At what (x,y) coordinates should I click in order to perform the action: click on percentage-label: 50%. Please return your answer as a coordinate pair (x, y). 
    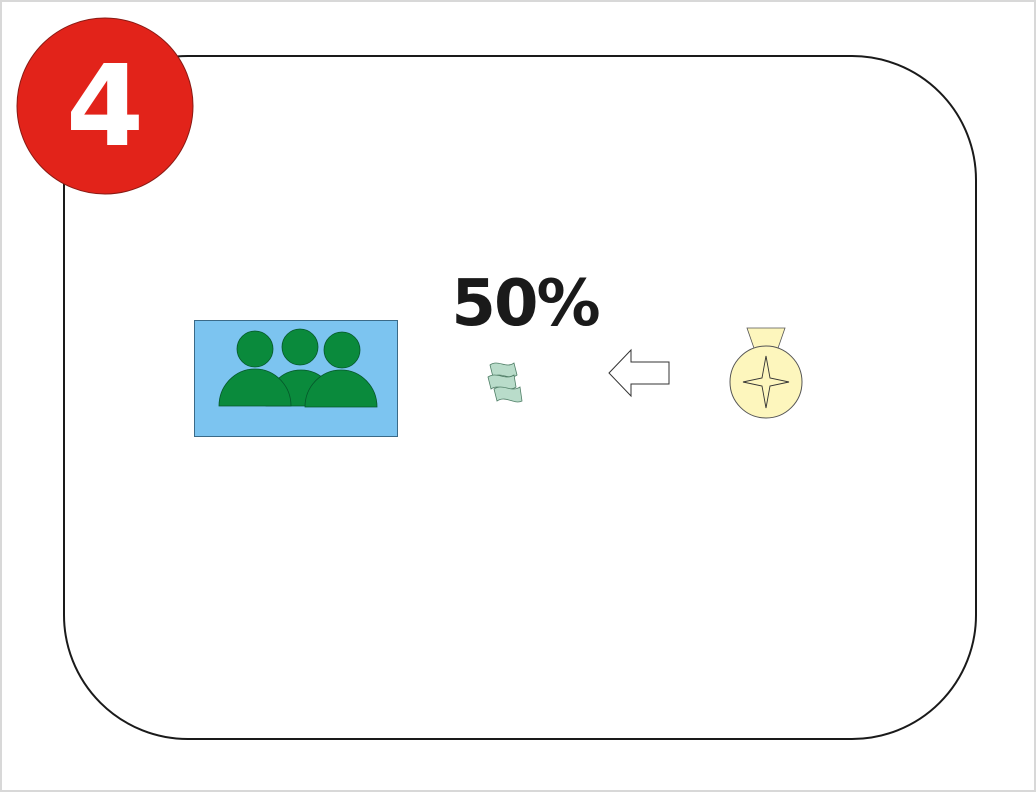
    Looking at the image, I should click on (525, 304).